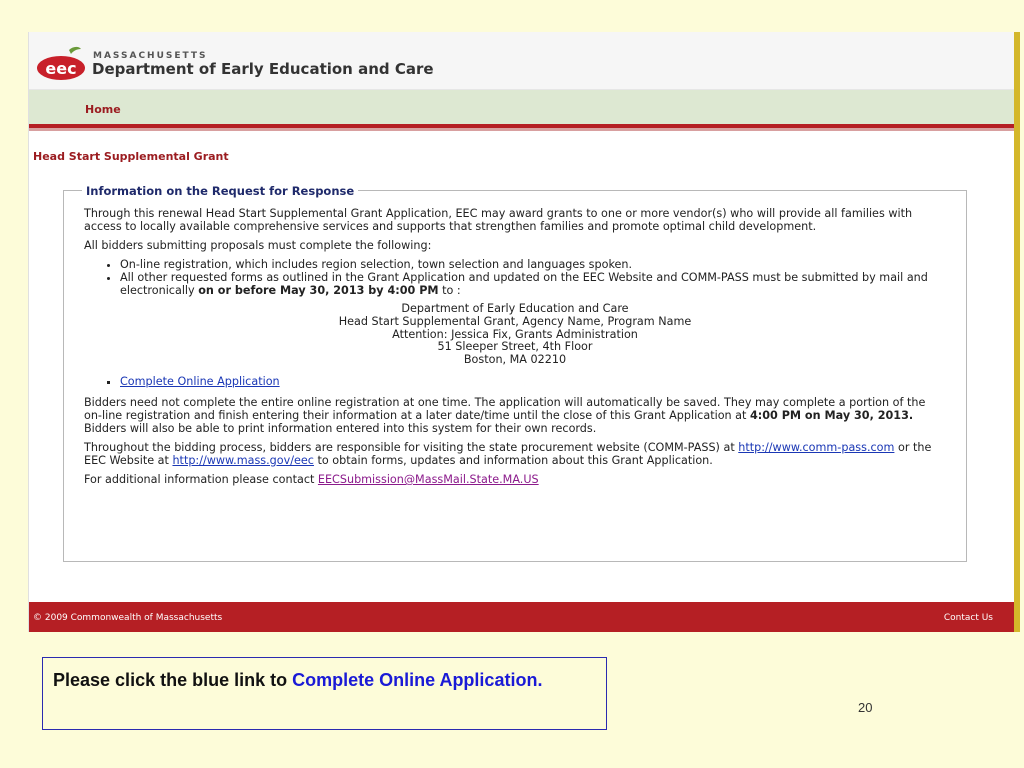  Describe the element at coordinates (1017, 332) in the screenshot. I see `slide-accent-bar` at that location.